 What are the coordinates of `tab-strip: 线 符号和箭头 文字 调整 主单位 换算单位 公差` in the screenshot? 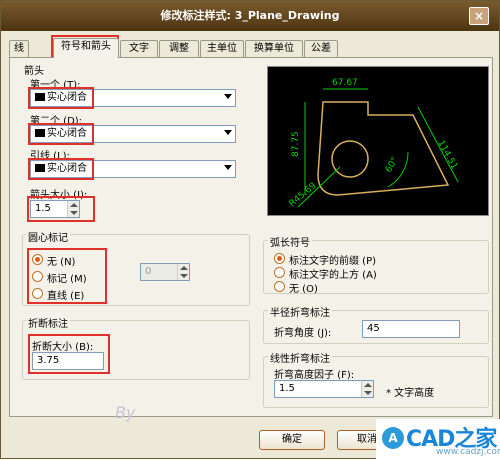 It's located at (251, 48).